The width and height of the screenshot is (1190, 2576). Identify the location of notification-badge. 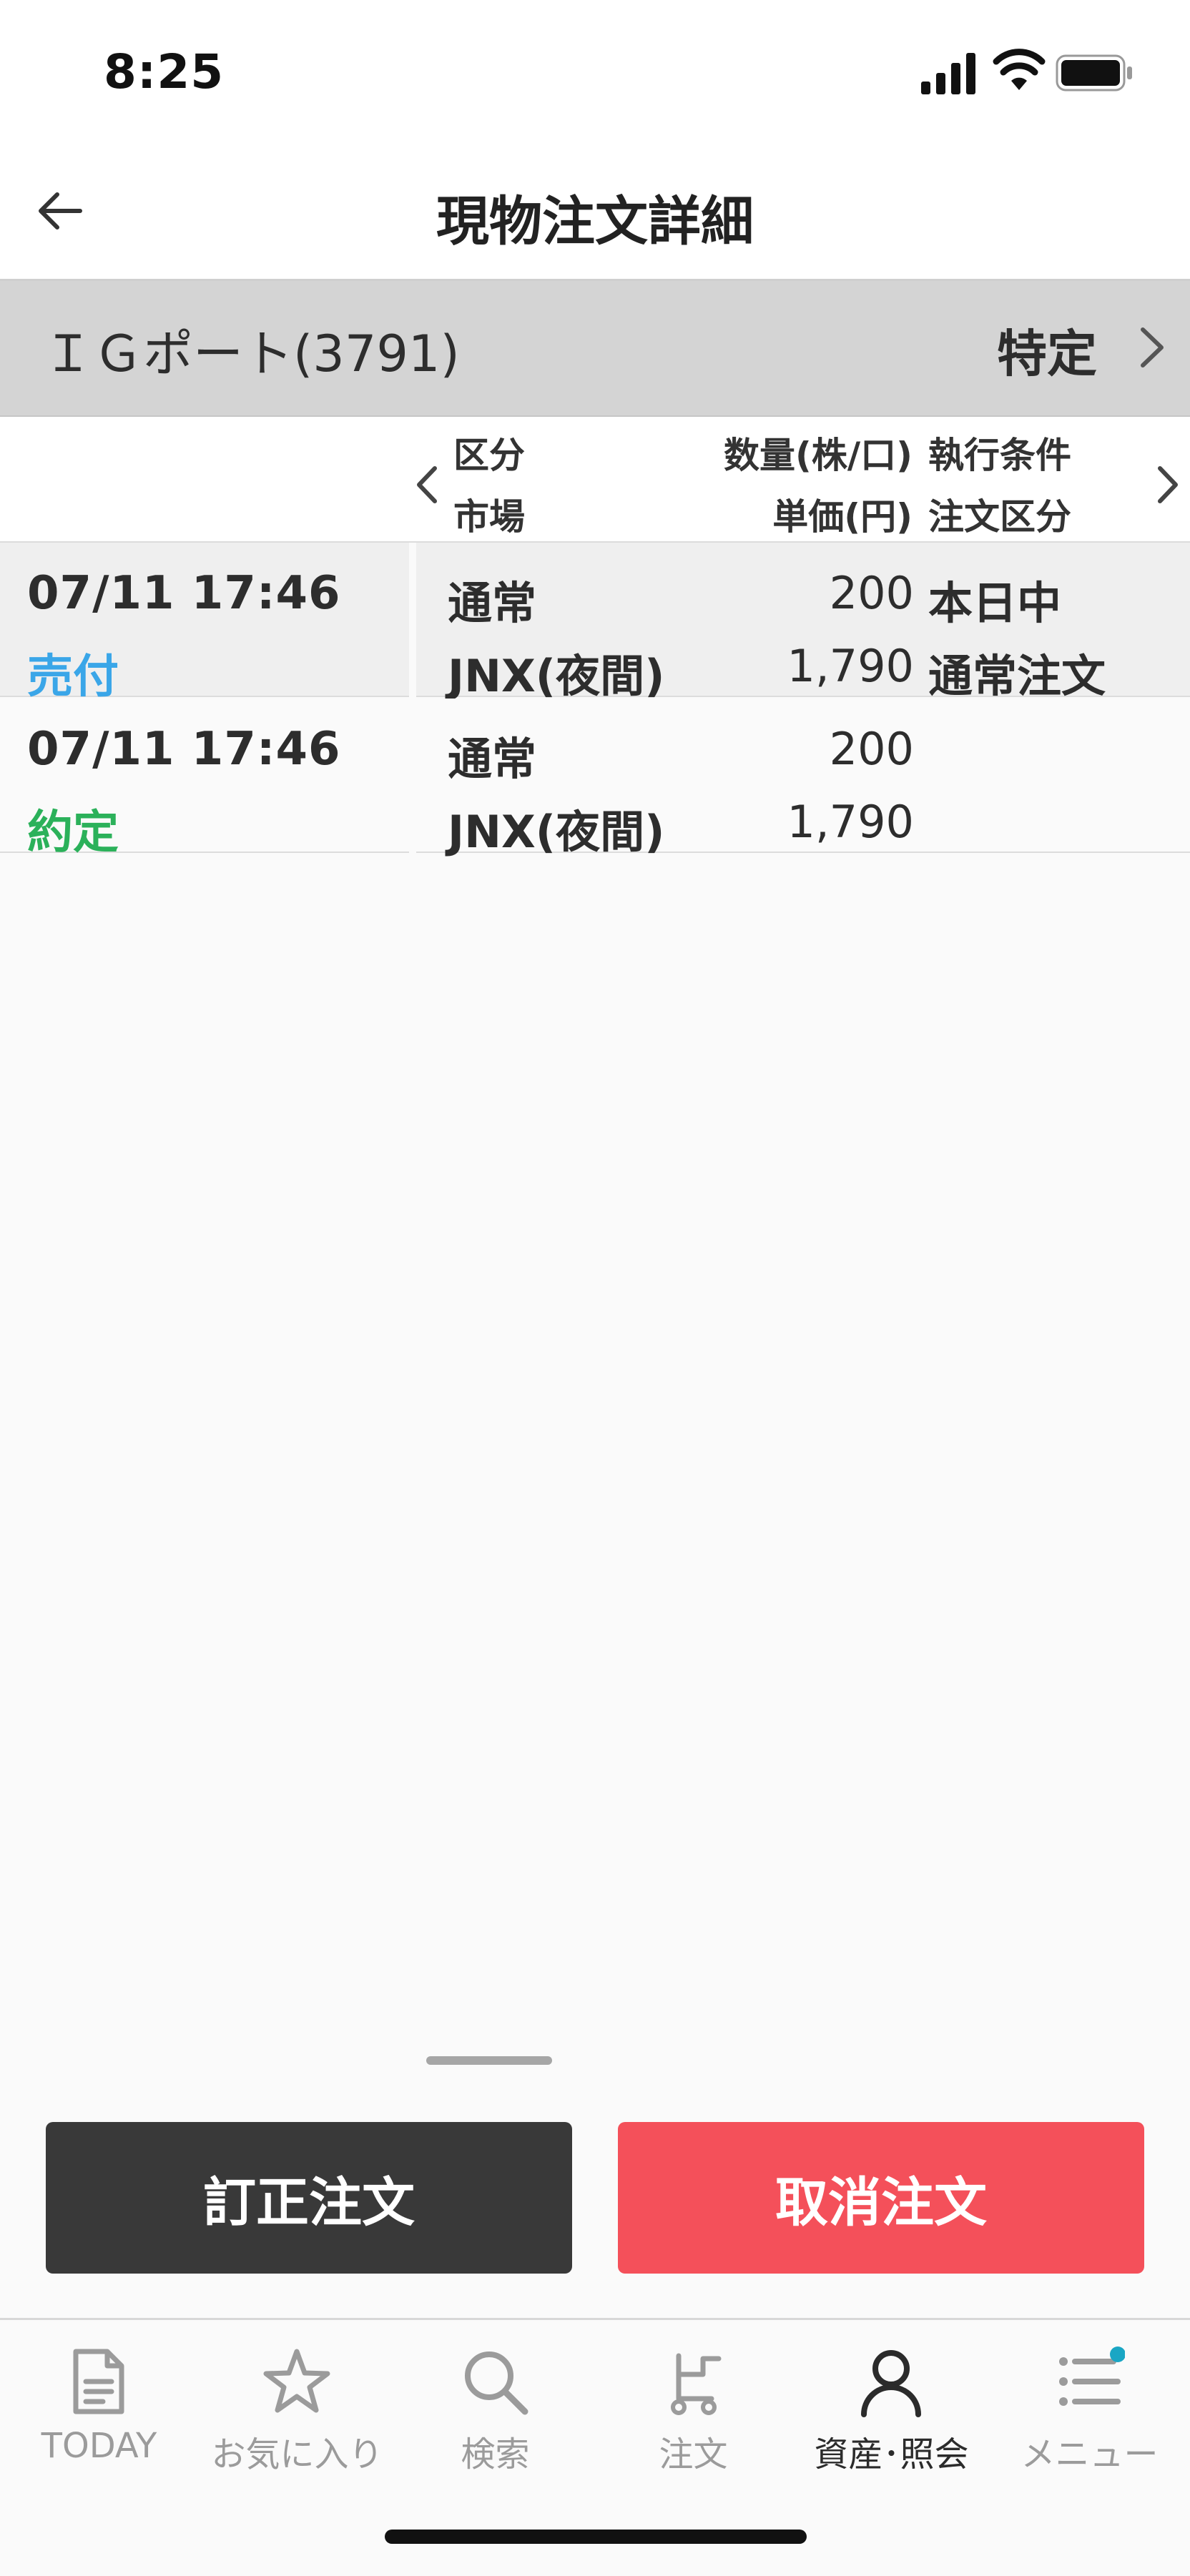
(1117, 2354).